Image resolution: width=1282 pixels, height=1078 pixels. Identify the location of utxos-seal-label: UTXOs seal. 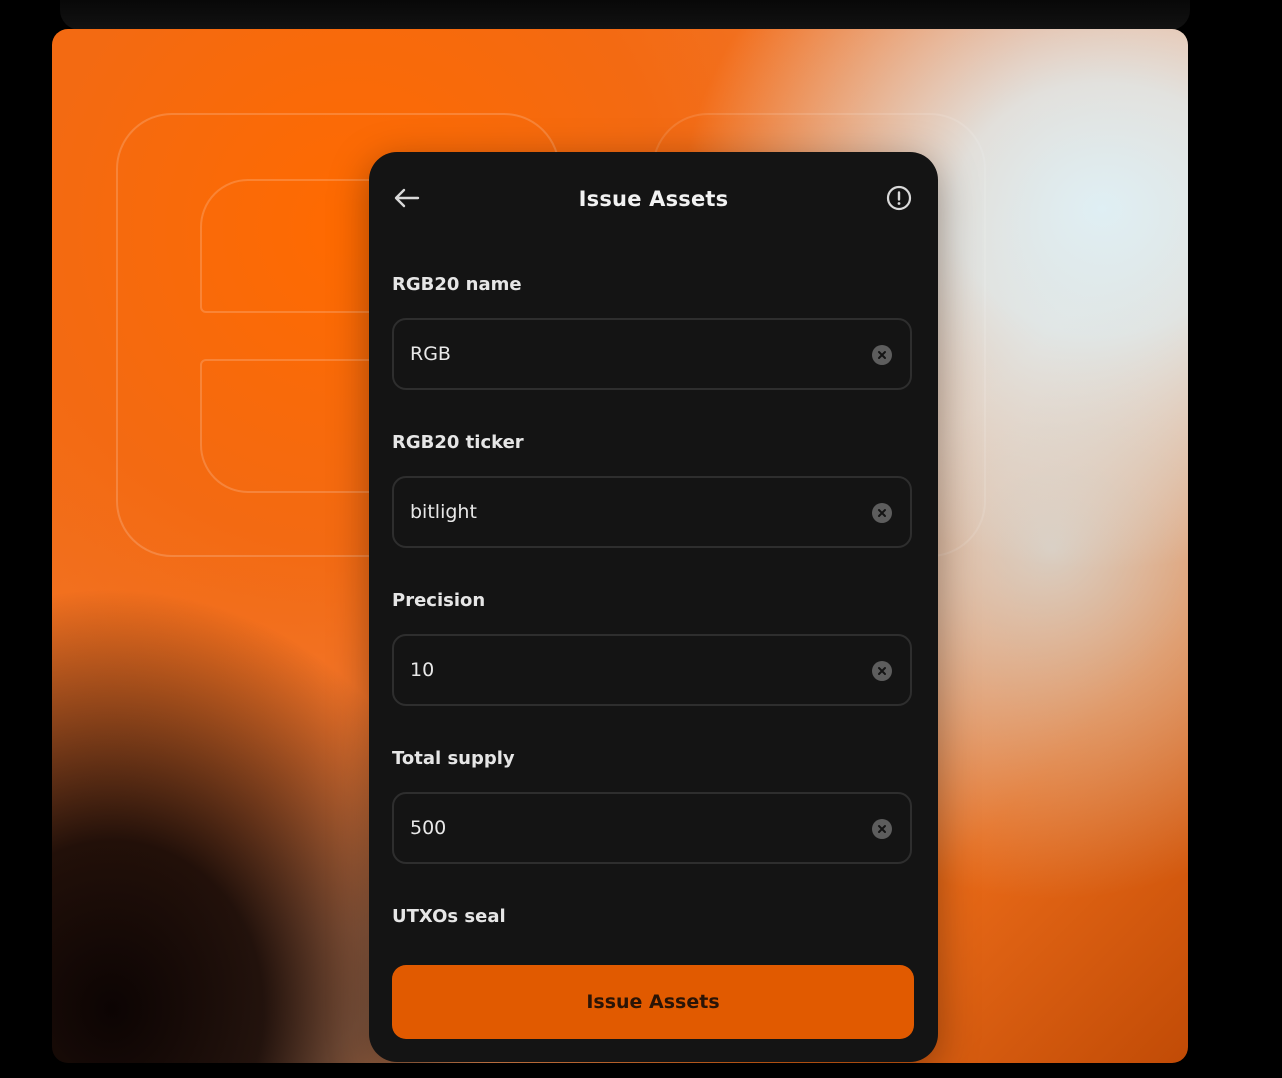
(449, 916).